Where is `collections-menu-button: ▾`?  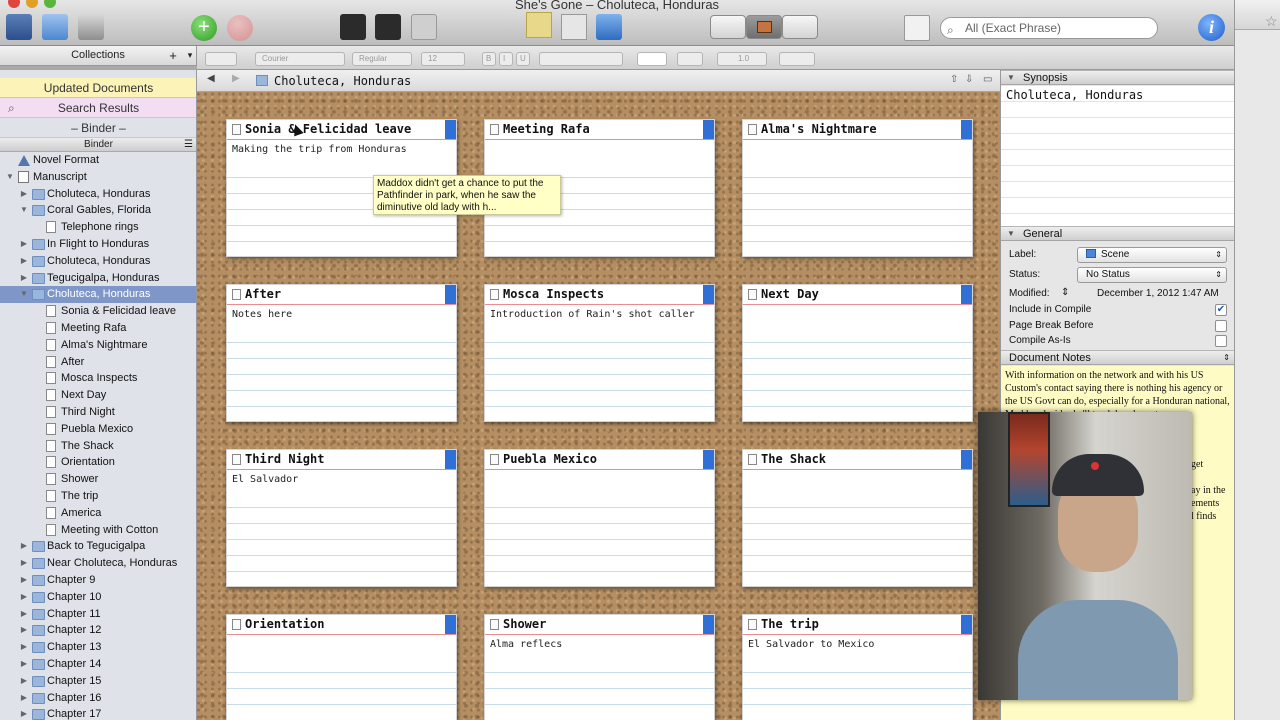
collections-menu-button: ▾ is located at coordinates (190, 55).